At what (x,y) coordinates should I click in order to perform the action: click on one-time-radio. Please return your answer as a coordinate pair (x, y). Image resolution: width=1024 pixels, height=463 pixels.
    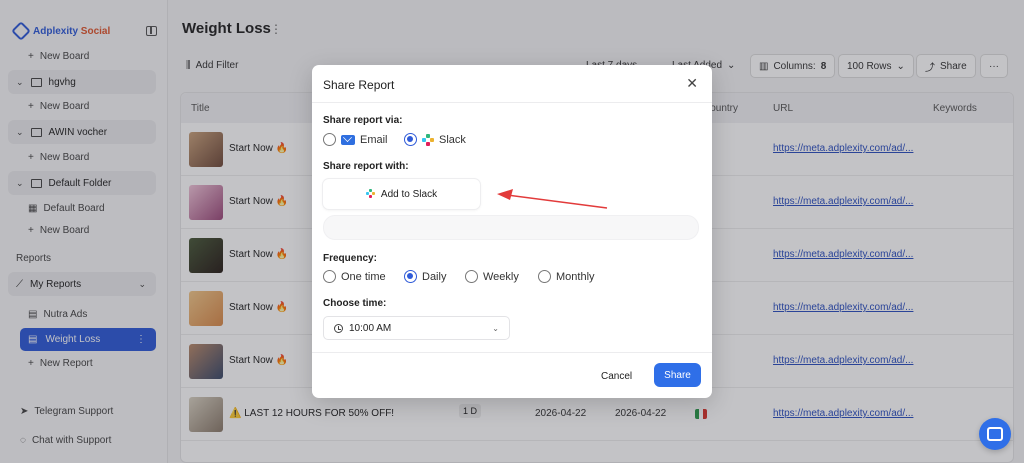
    Looking at the image, I should click on (329, 276).